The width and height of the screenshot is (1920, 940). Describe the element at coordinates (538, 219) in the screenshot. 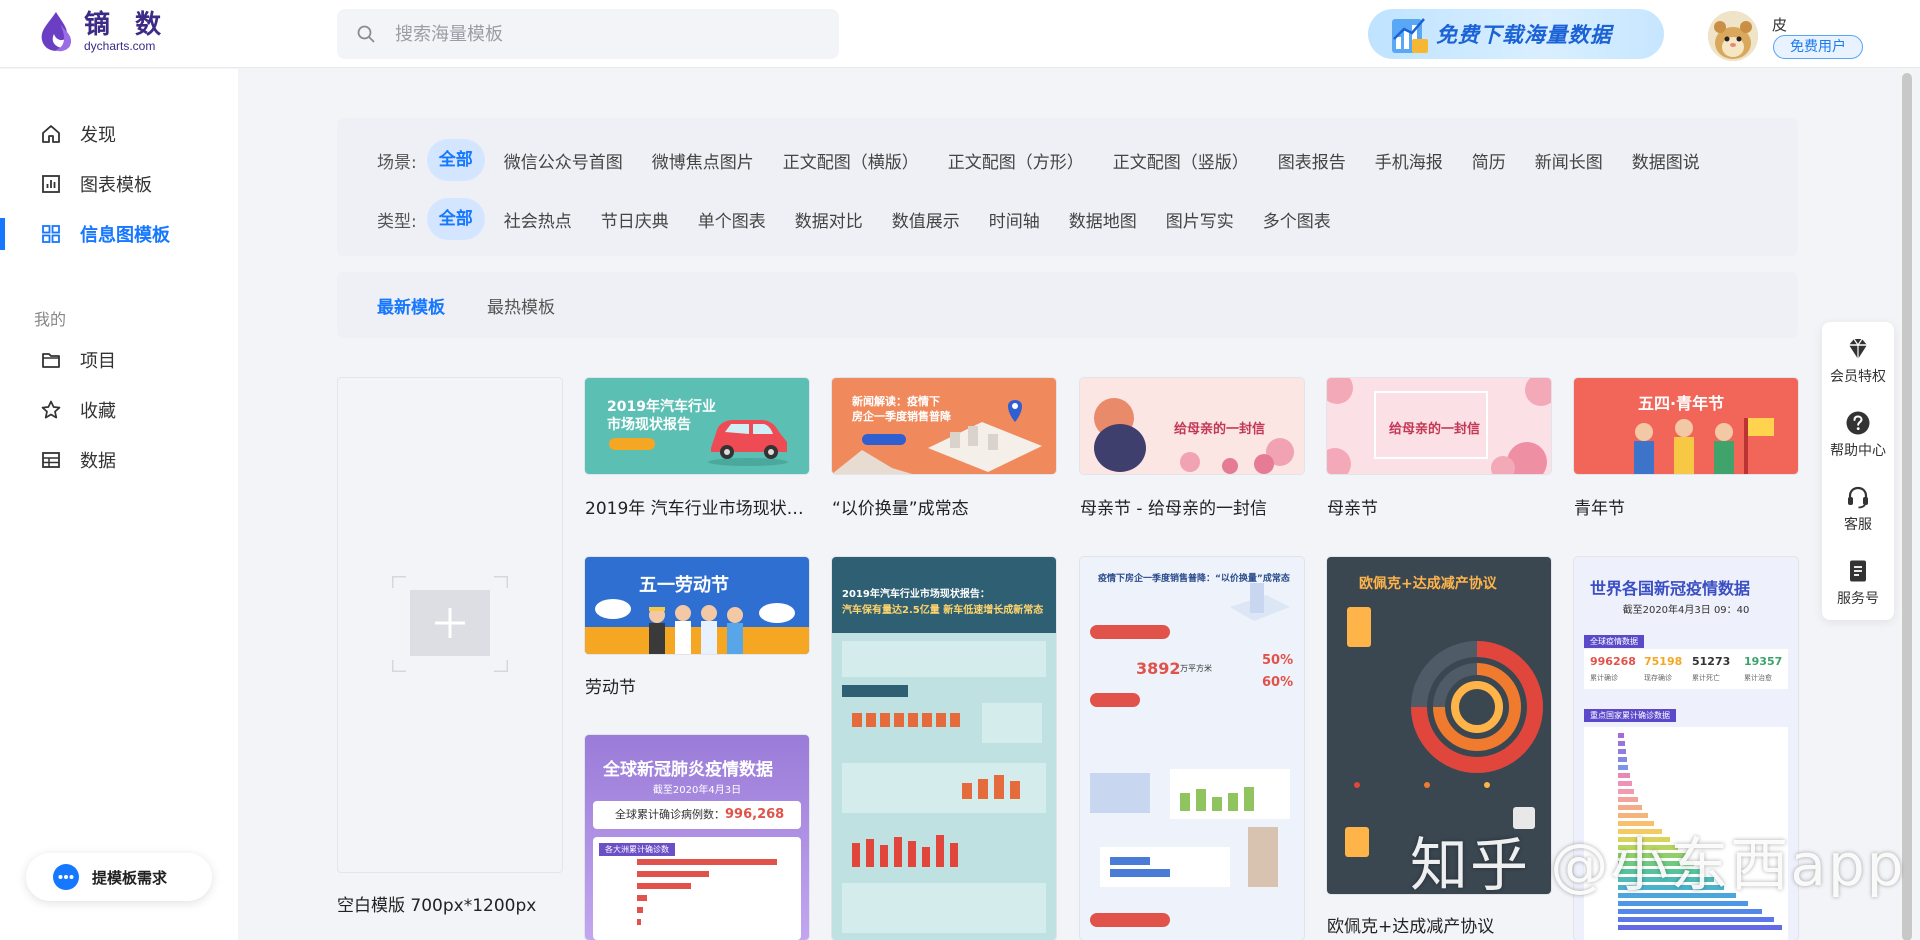

I see `type-chip: 社会热点` at that location.